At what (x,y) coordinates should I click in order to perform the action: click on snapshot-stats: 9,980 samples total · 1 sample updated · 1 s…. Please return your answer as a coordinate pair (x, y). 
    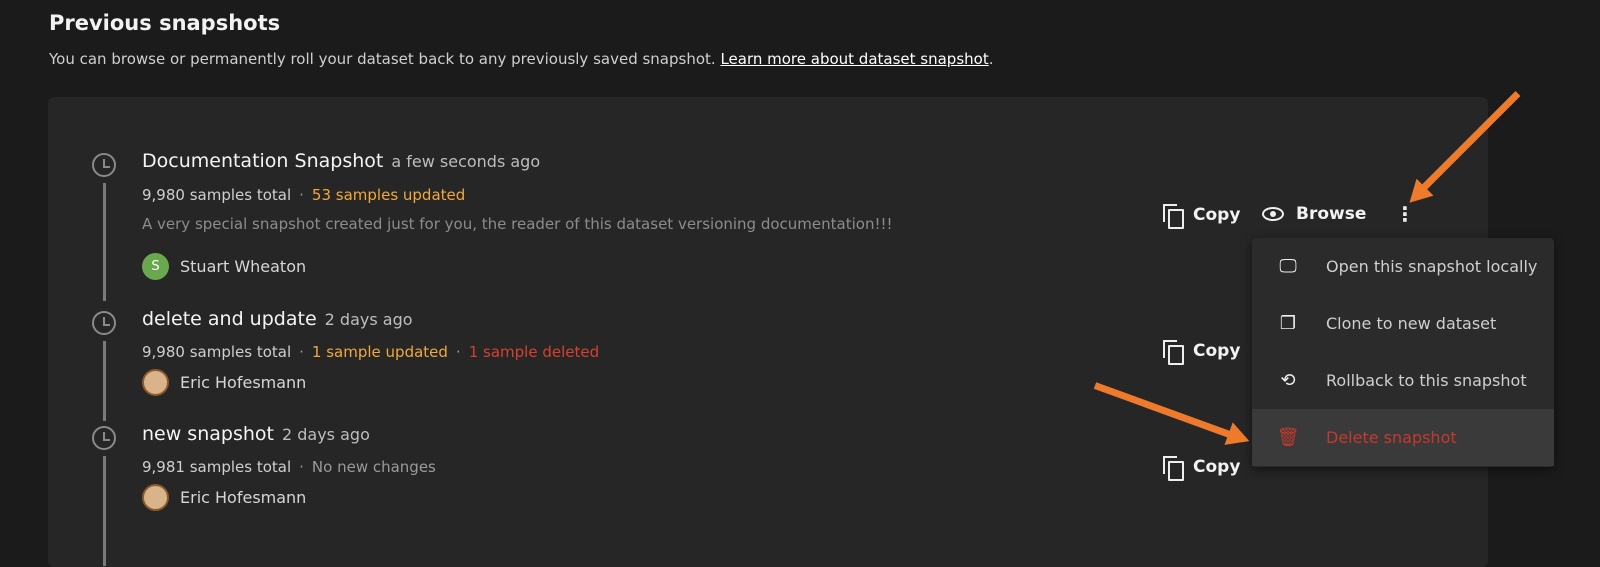
    Looking at the image, I should click on (371, 352).